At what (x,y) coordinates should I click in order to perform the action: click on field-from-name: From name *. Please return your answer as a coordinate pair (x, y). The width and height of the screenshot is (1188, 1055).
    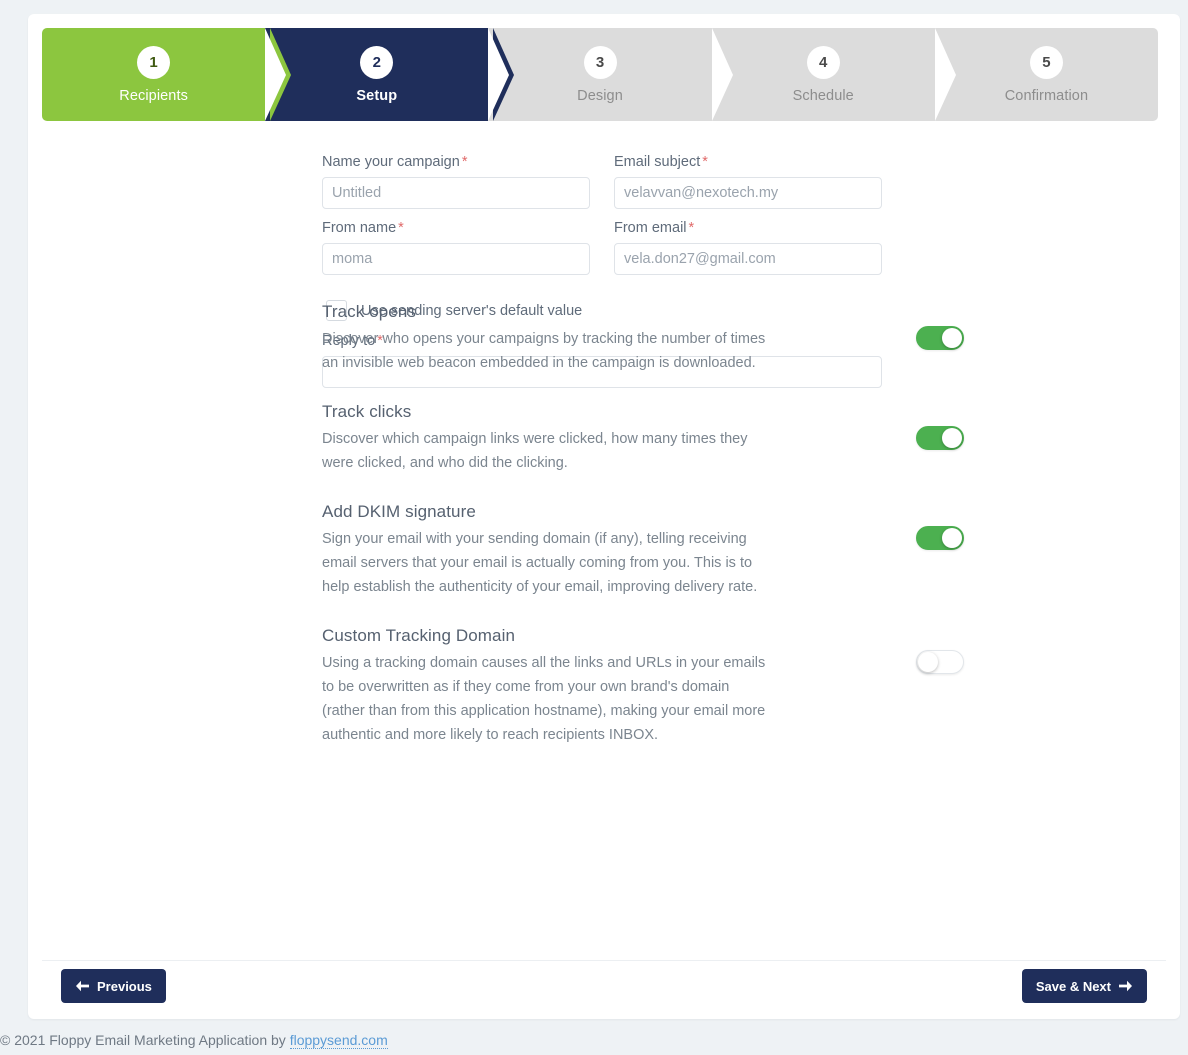
    Looking at the image, I should click on (456, 247).